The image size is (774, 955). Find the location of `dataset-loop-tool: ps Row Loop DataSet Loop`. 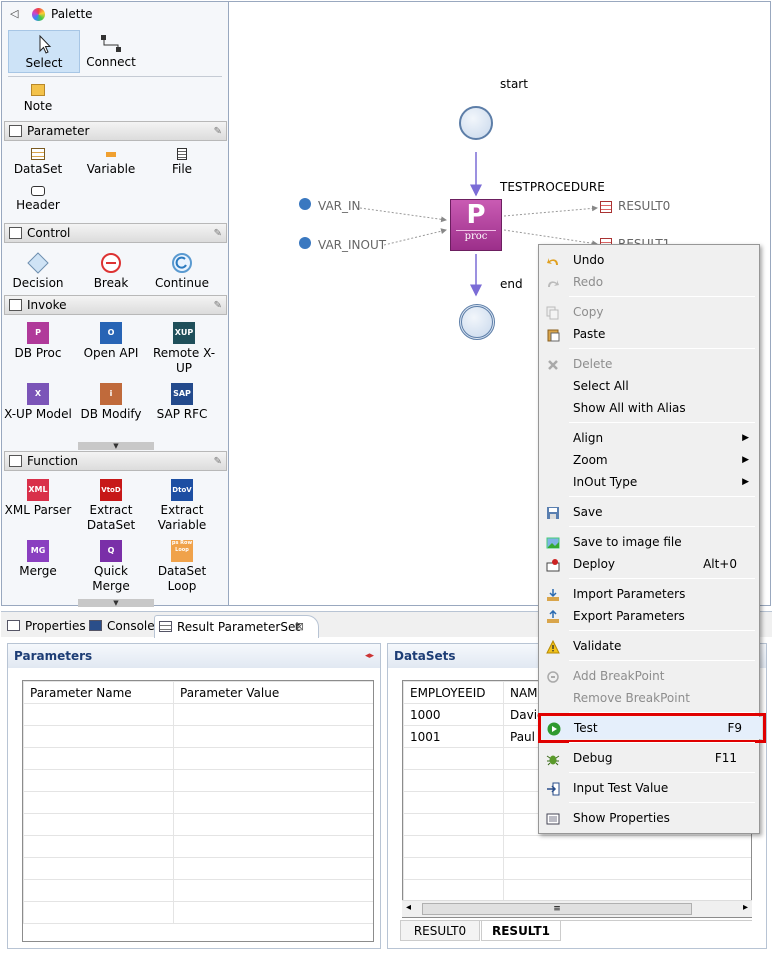

dataset-loop-tool: ps Row Loop DataSet Loop is located at coordinates (182, 567).